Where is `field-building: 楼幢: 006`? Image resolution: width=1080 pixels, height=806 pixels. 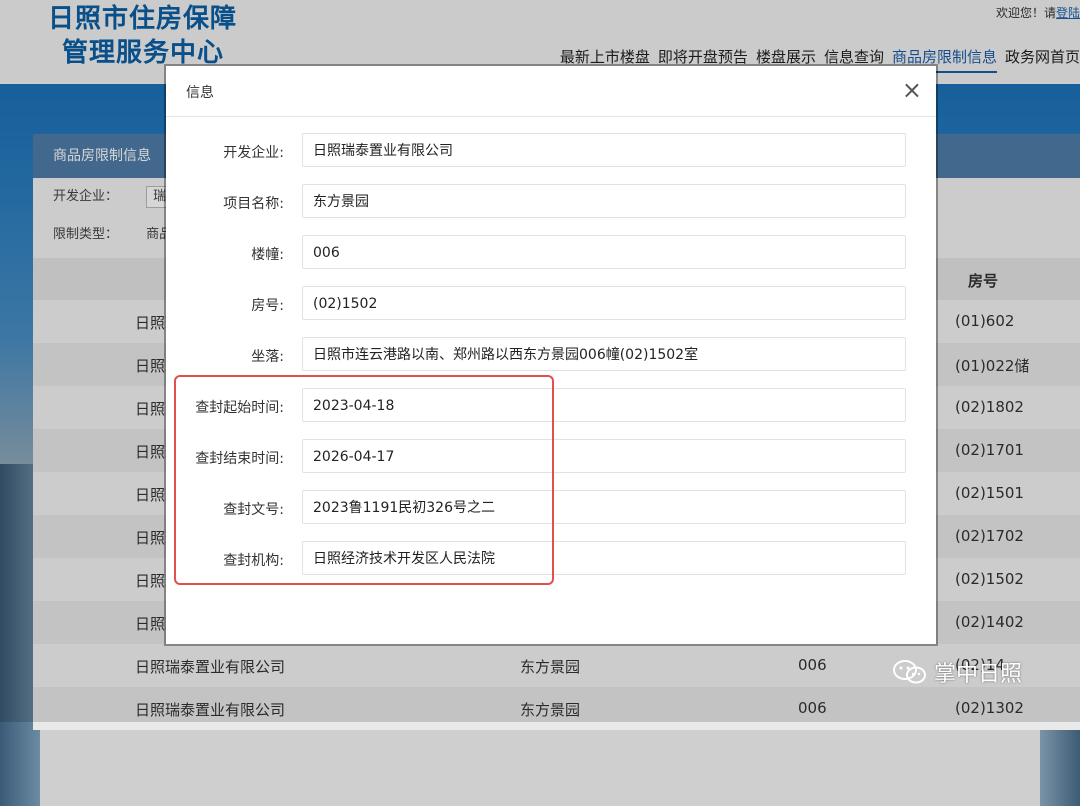 field-building: 楼幢: 006 is located at coordinates (551, 253).